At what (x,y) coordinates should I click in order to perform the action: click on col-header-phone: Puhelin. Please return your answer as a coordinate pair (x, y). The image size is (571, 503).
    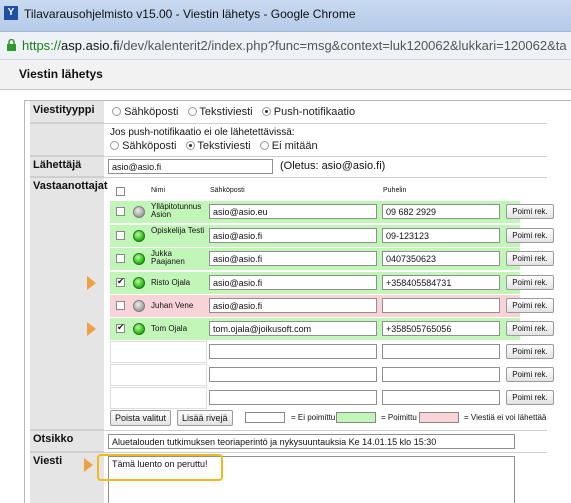
    Looking at the image, I should click on (395, 190).